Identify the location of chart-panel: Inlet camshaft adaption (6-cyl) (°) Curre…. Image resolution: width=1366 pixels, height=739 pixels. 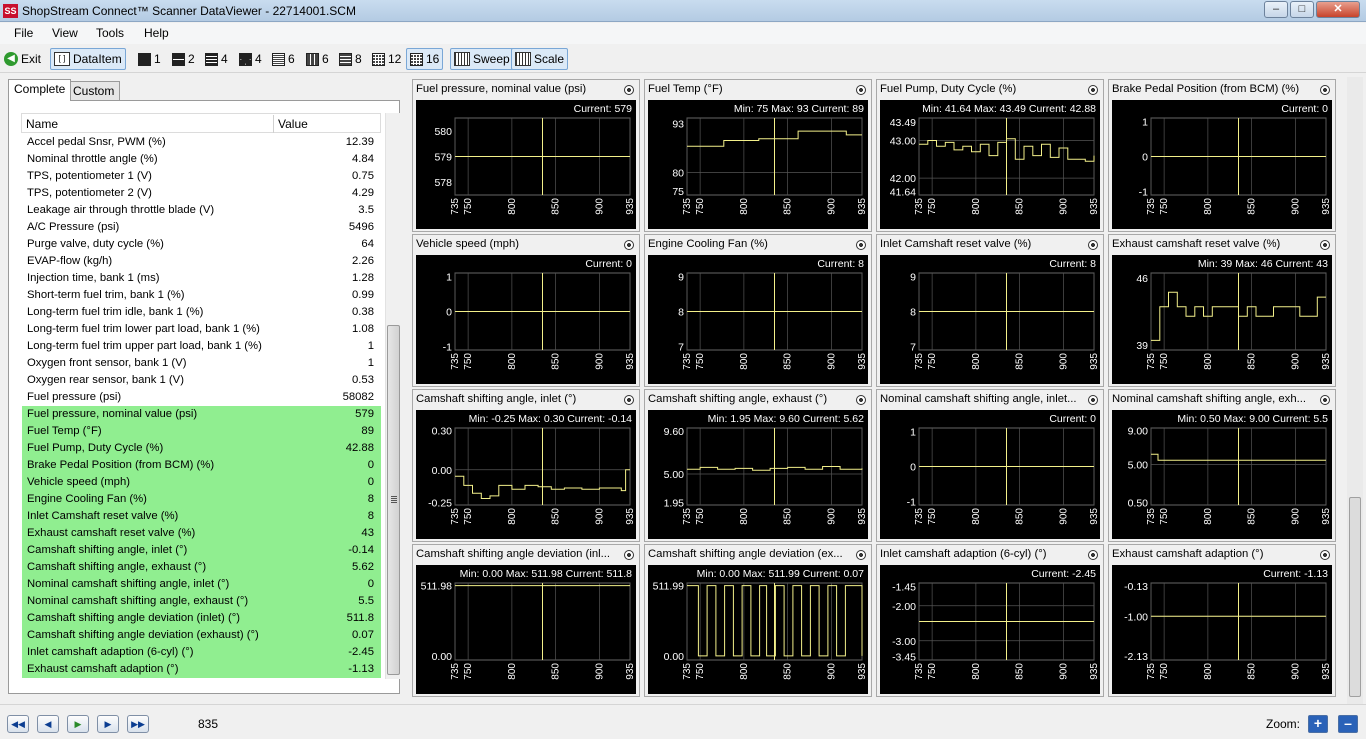
(990, 620).